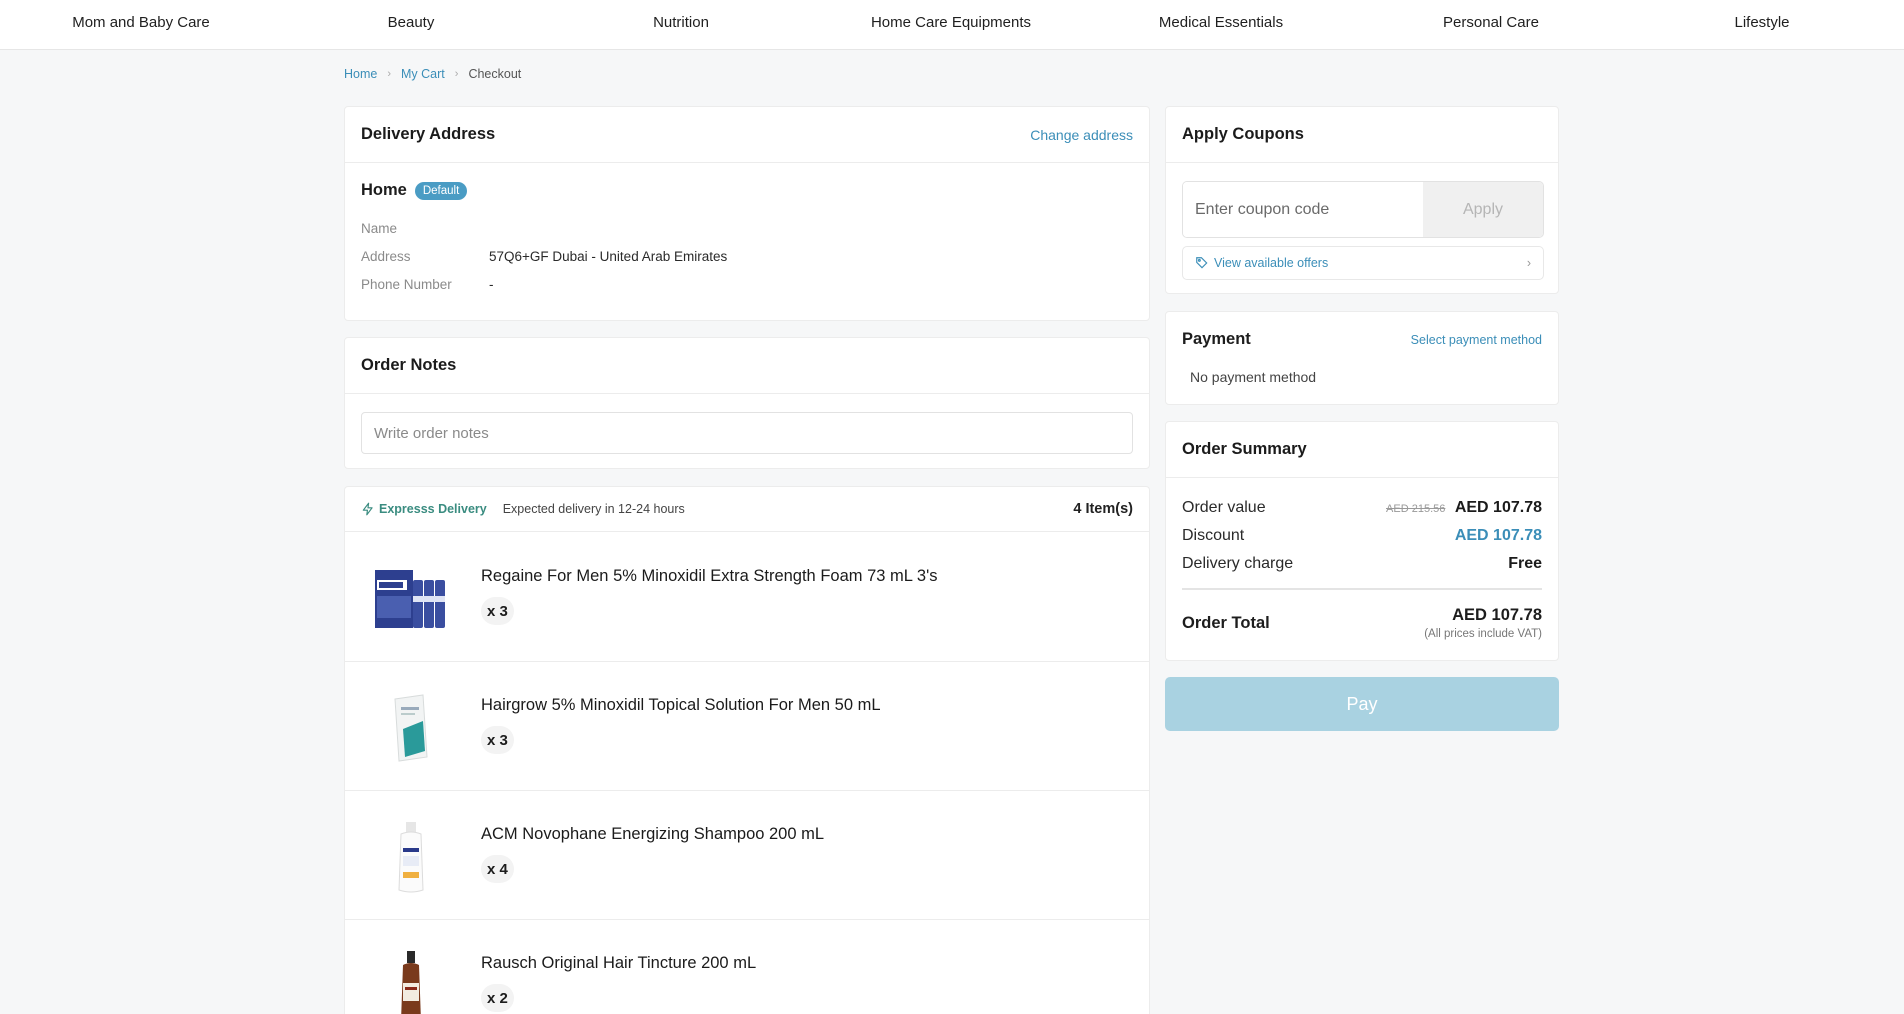  What do you see at coordinates (747, 403) in the screenshot?
I see `order-notes-card: Order Notes` at bounding box center [747, 403].